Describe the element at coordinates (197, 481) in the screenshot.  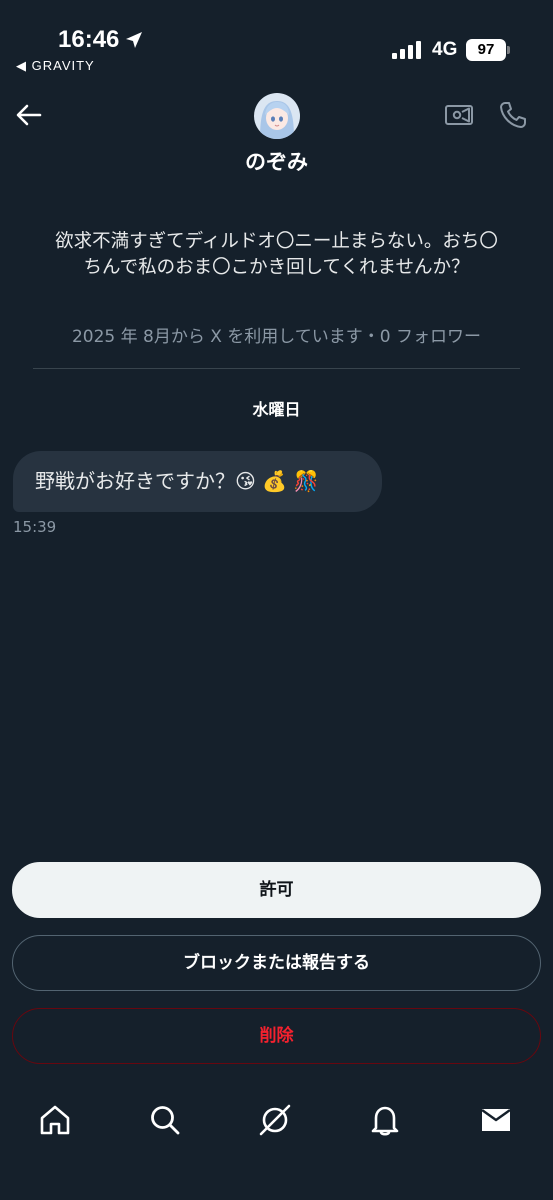
I see `message-bubble: 野戦がお好きですか？😘 💰 🎊` at that location.